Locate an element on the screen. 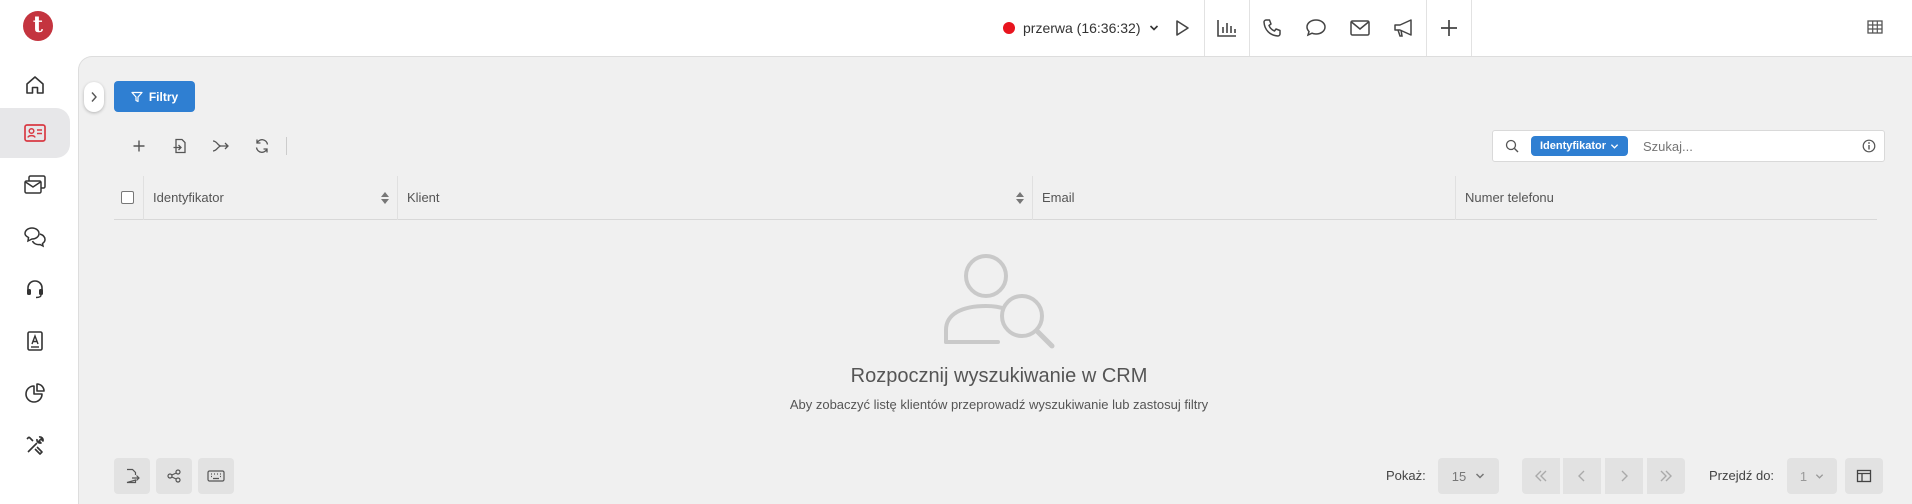 This screenshot has width=1912, height=504. previous-page-button is located at coordinates (1582, 476).